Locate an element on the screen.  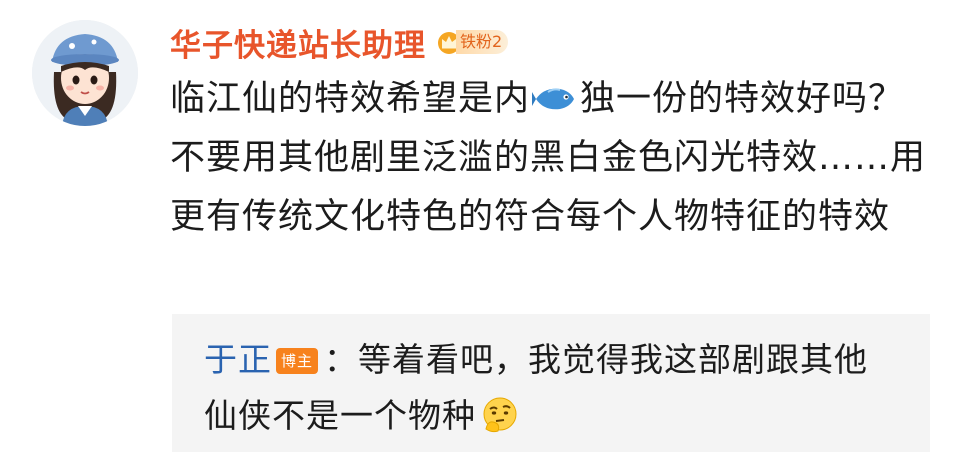
username-link: 华子快递站长助理 is located at coordinates (298, 42).